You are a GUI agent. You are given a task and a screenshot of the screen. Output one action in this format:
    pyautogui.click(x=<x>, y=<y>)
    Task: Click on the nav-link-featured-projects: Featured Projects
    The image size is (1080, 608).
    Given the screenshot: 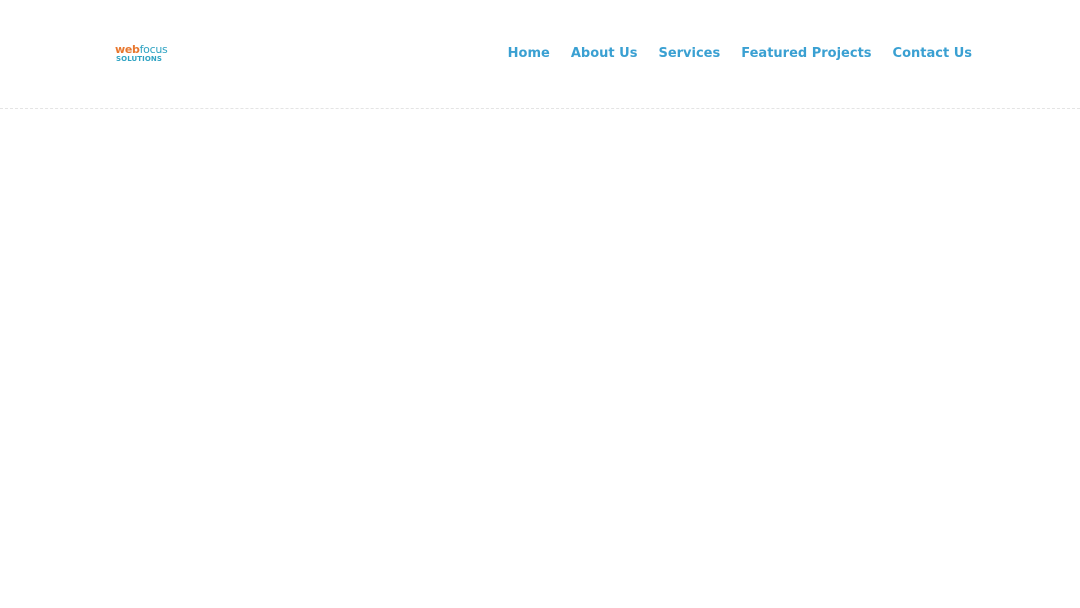 What is the action you would take?
    pyautogui.click(x=806, y=54)
    